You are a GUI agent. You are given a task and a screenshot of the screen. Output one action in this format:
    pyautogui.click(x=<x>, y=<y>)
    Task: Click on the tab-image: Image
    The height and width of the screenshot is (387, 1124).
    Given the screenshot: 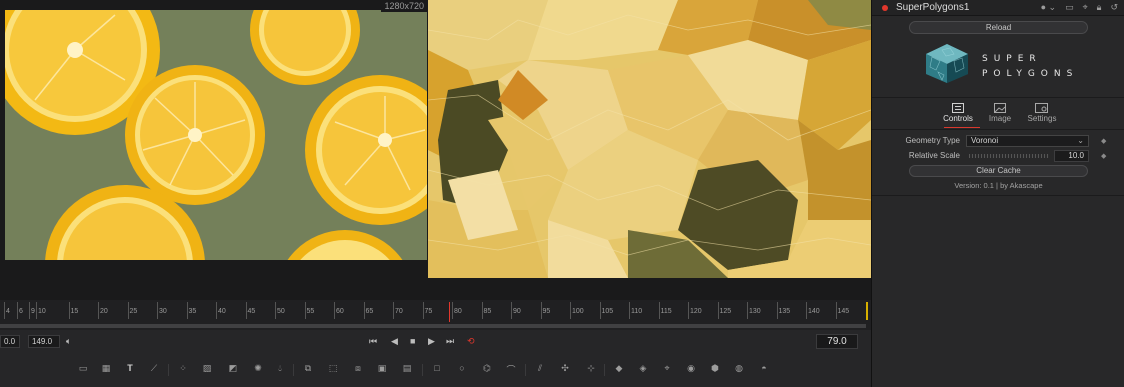 What is the action you would take?
    pyautogui.click(x=1000, y=112)
    